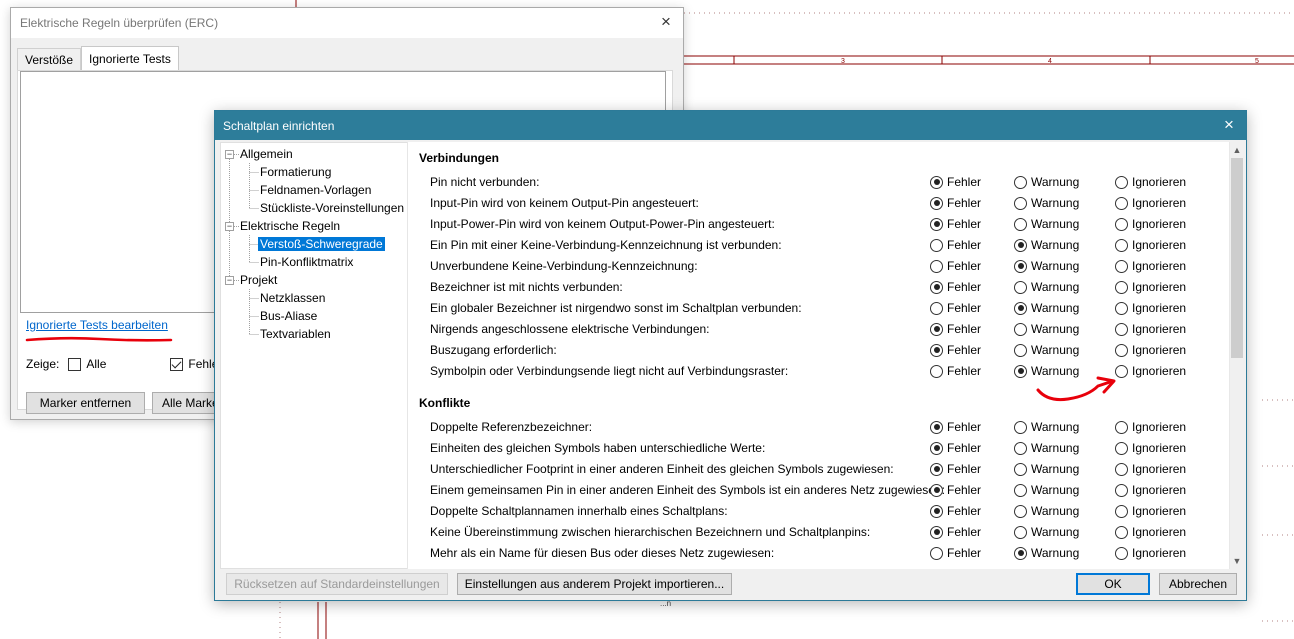 The height and width of the screenshot is (639, 1294). Describe the element at coordinates (229, 226) in the screenshot. I see `tree-collapse-elektrische-regeln-icon: −` at that location.